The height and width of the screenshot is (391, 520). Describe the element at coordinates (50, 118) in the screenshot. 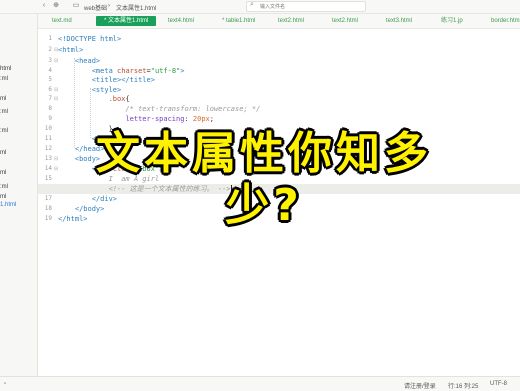

I see `line-number: 9` at that location.